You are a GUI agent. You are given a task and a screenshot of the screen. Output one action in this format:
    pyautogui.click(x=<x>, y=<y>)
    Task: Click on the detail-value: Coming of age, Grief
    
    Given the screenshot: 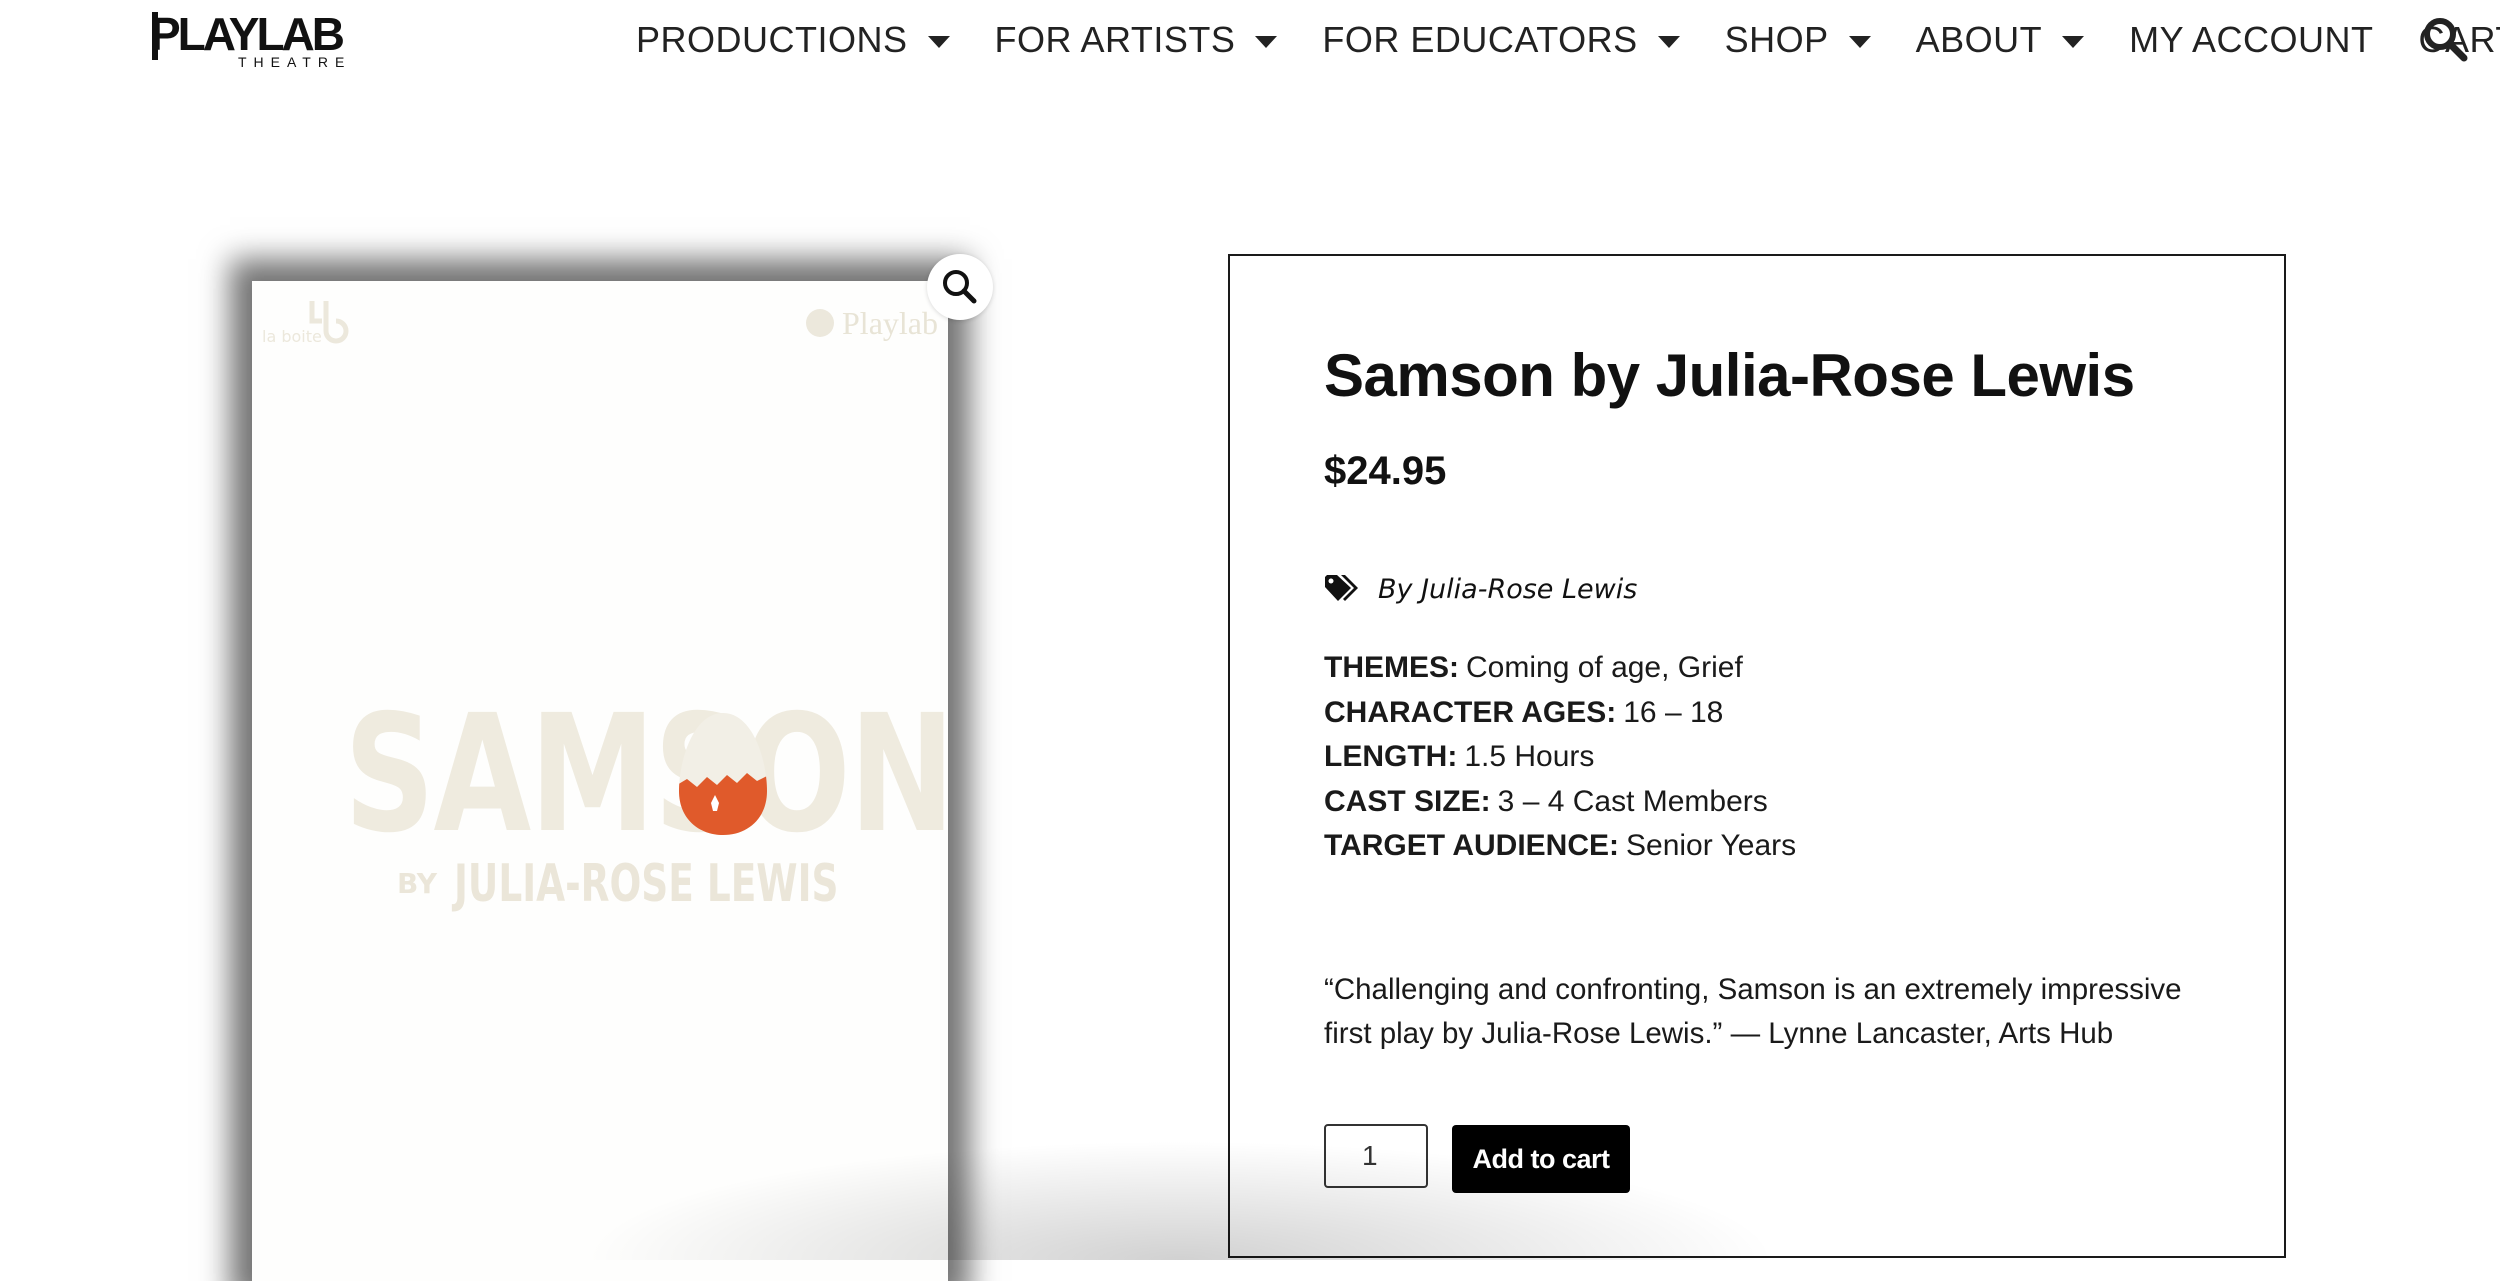 What is the action you would take?
    pyautogui.click(x=1604, y=667)
    